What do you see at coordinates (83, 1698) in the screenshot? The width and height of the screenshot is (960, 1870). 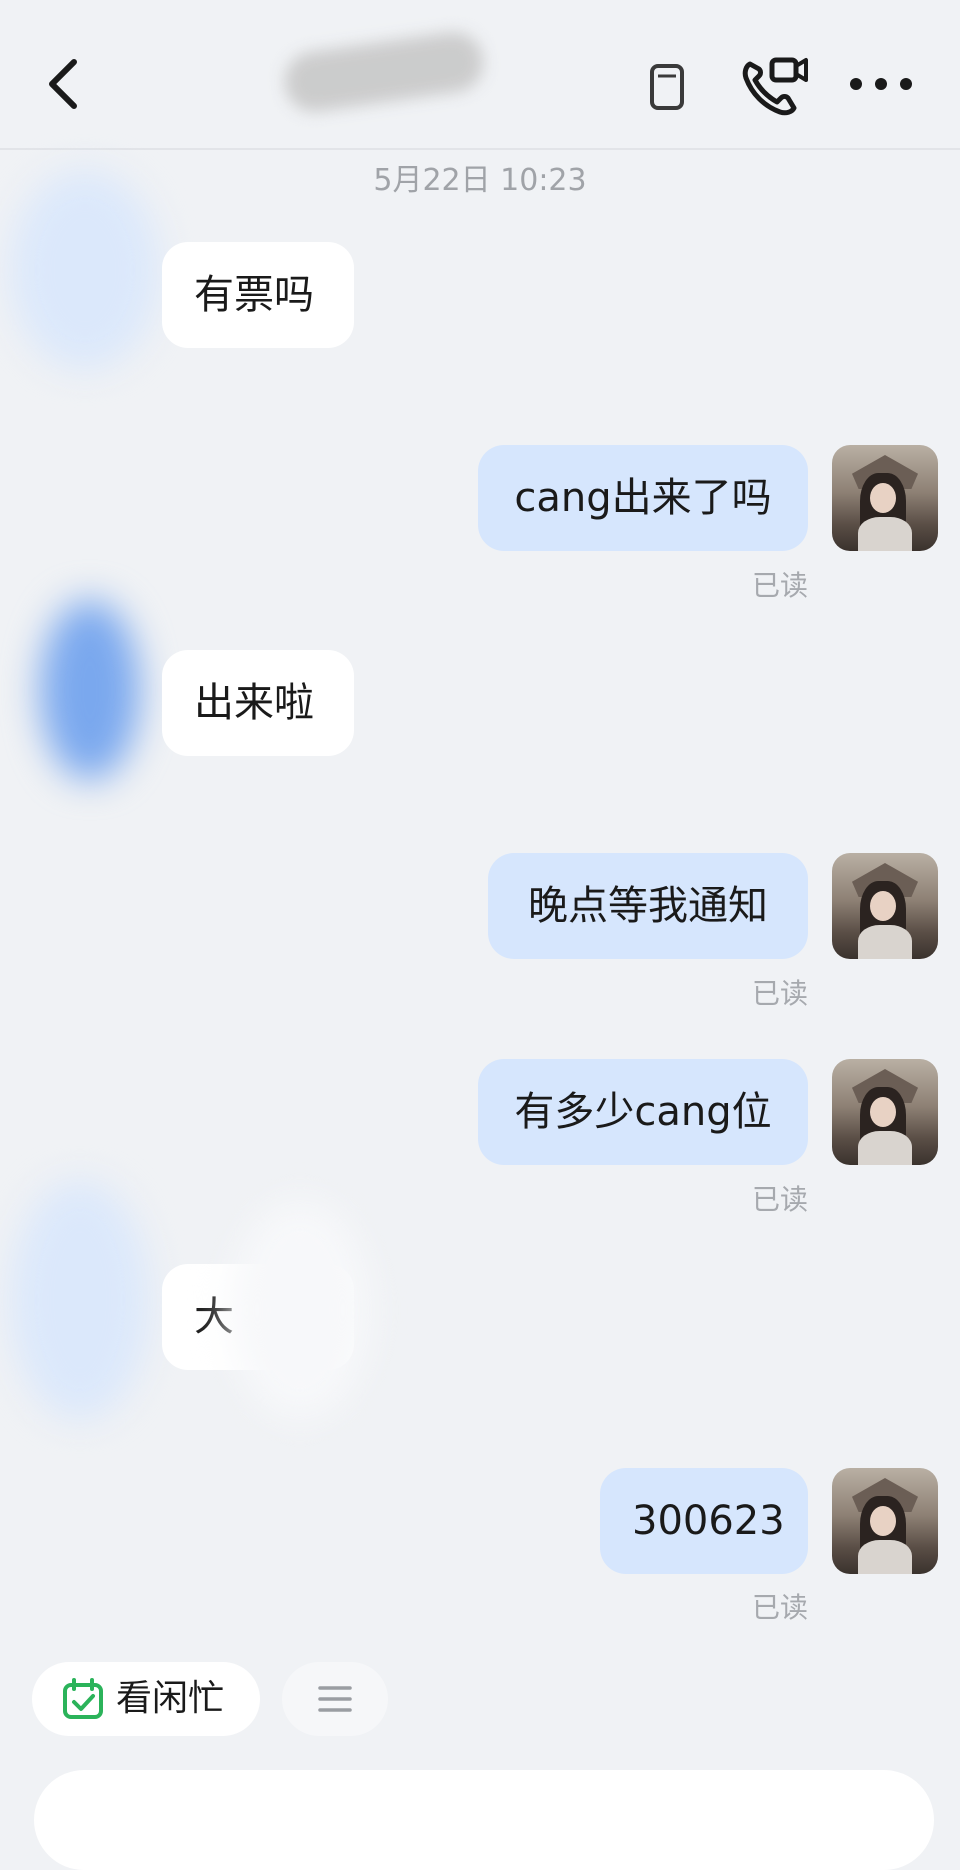 I see `calendar-check-icon` at bounding box center [83, 1698].